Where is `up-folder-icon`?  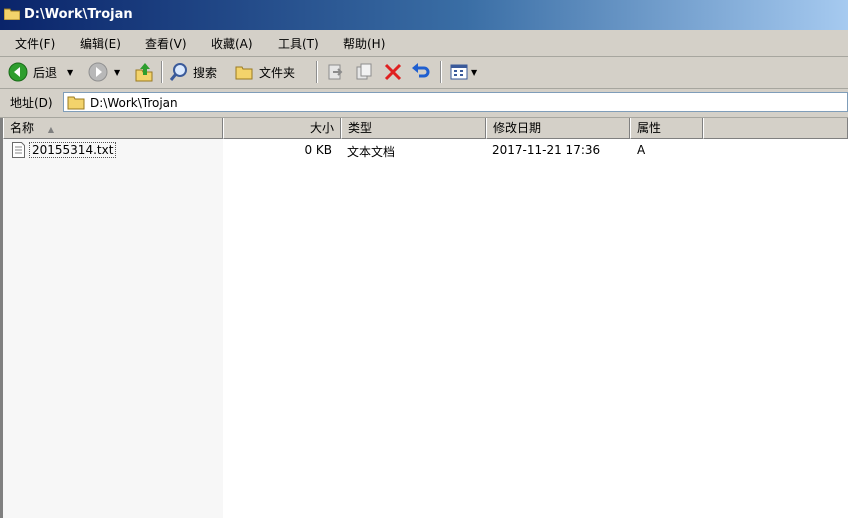
up-folder-icon is located at coordinates (144, 72).